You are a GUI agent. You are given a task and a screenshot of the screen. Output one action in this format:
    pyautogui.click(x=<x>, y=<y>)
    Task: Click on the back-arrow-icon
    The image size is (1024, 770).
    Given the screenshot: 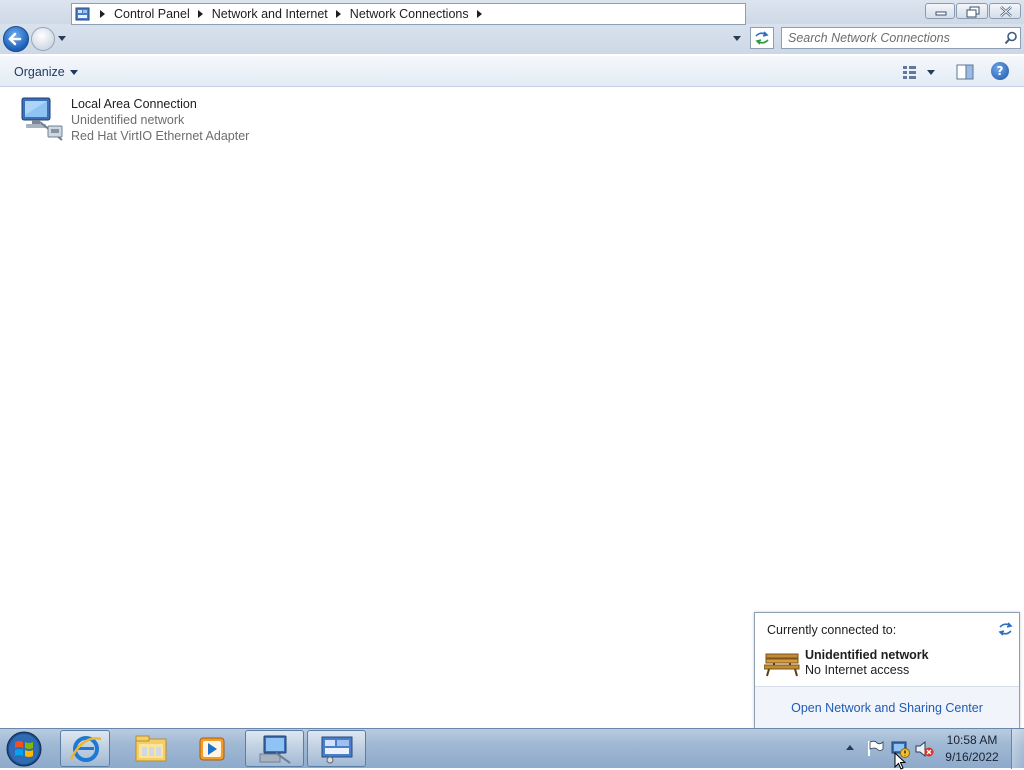 What is the action you would take?
    pyautogui.click(x=15, y=39)
    